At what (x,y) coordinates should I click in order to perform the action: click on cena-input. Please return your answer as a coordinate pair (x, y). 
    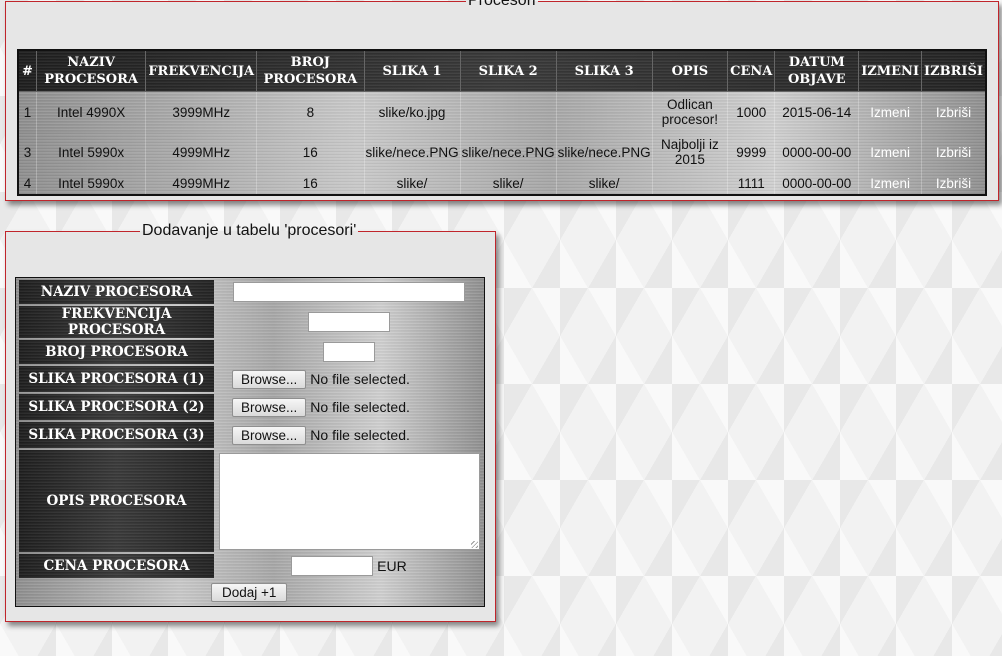
    Looking at the image, I should click on (332, 566).